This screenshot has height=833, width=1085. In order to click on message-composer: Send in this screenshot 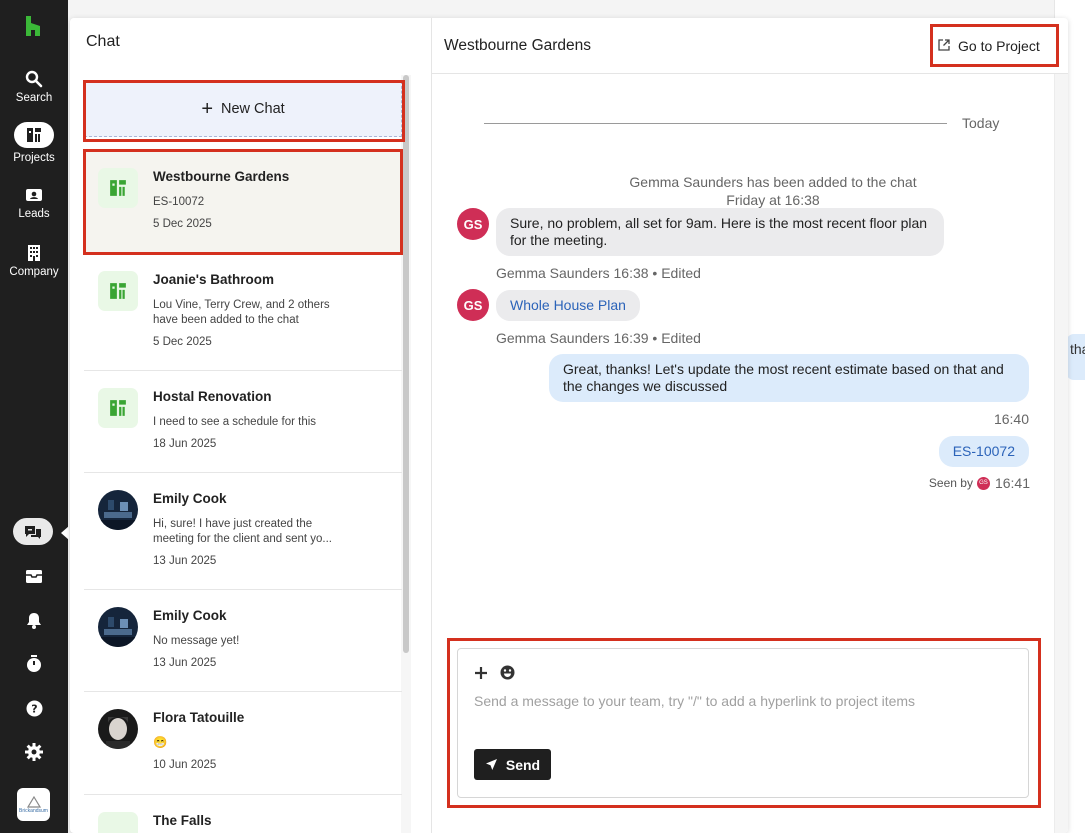, I will do `click(743, 723)`.